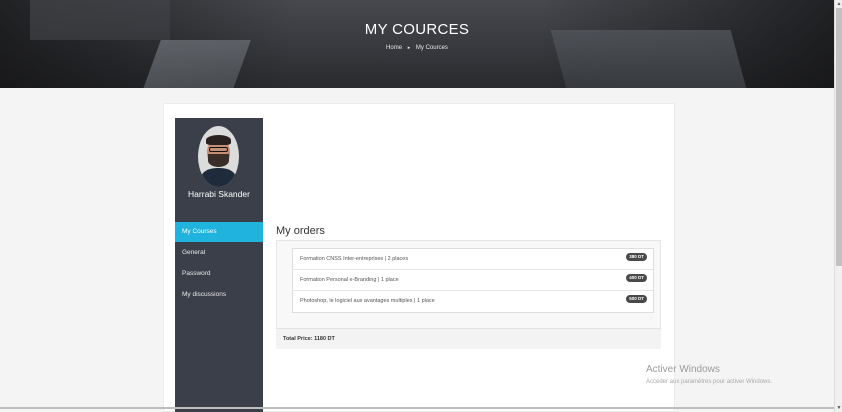  What do you see at coordinates (636, 278) in the screenshot?
I see `price-badge: 400 DT` at bounding box center [636, 278].